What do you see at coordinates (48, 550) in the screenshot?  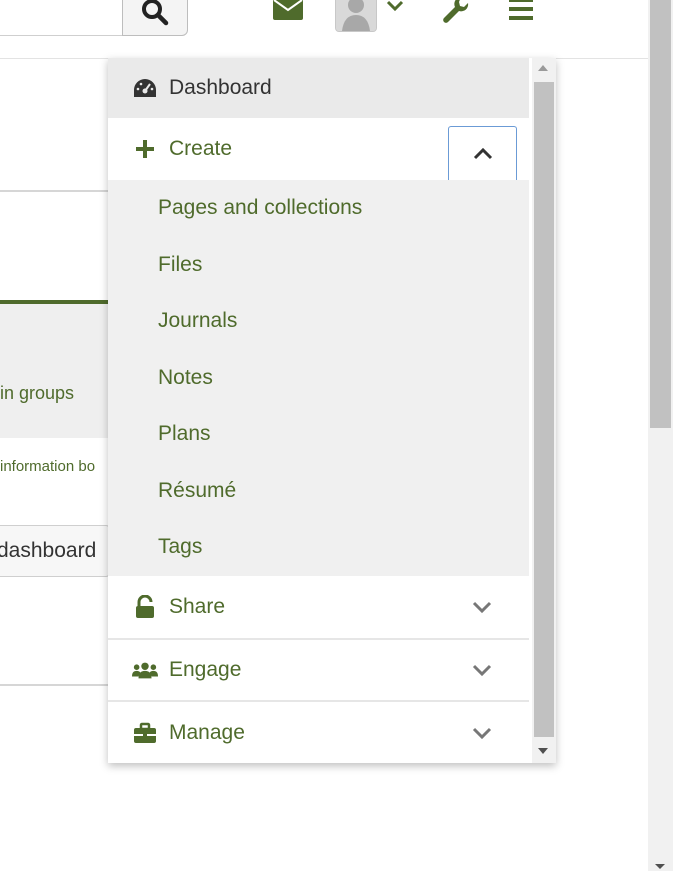 I see `dashboard-button-label: dashboard` at bounding box center [48, 550].